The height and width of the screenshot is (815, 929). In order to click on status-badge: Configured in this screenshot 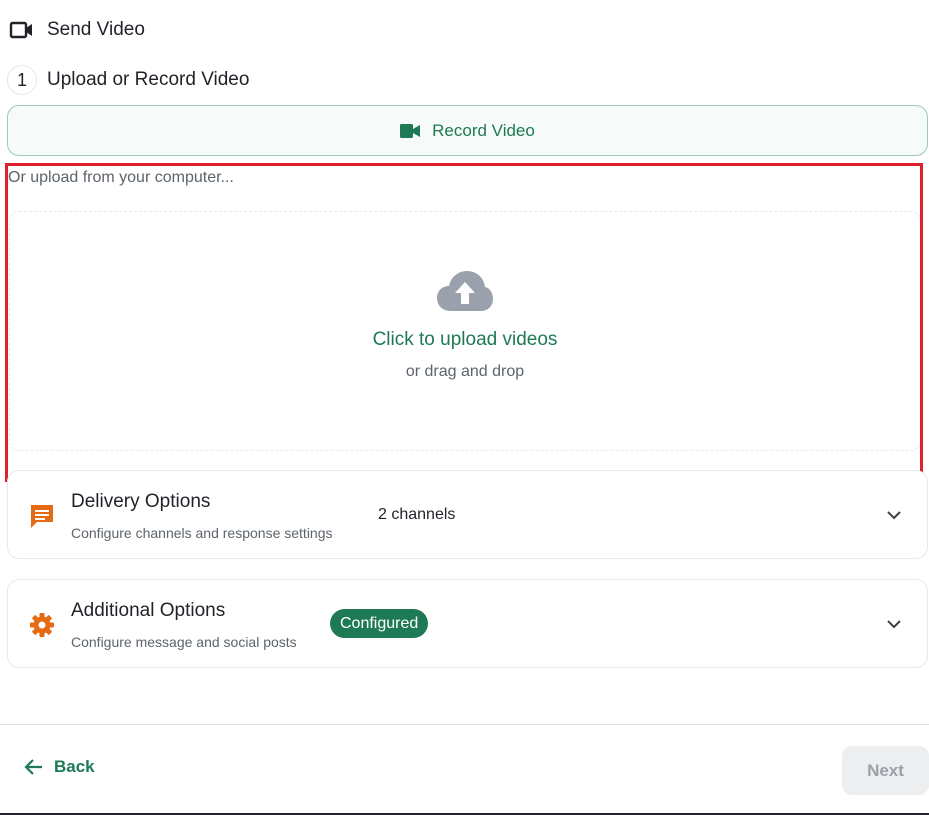, I will do `click(379, 623)`.